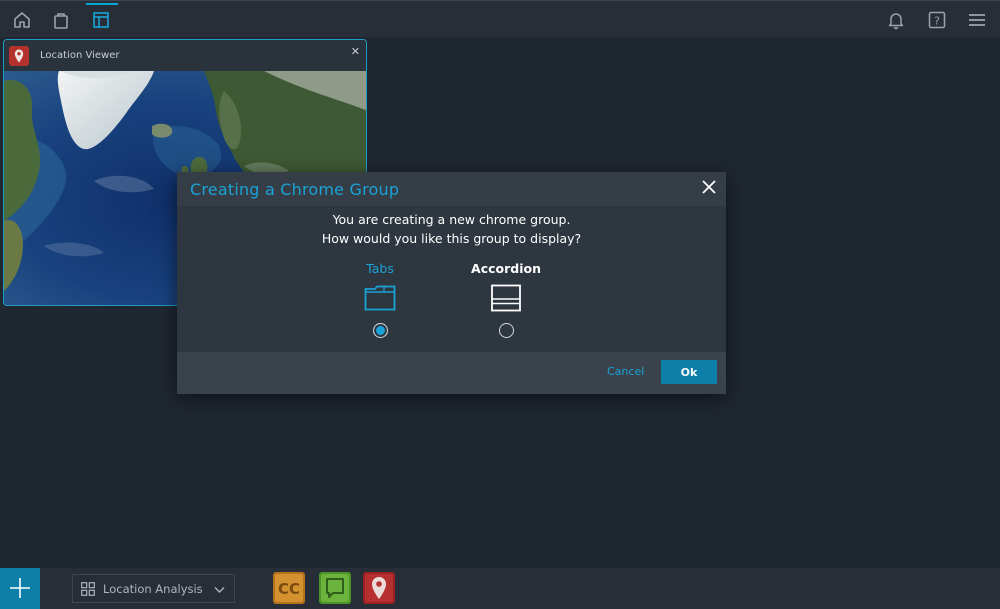 The height and width of the screenshot is (609, 1000). Describe the element at coordinates (19, 55) in the screenshot. I see `map-pin-icon` at that location.